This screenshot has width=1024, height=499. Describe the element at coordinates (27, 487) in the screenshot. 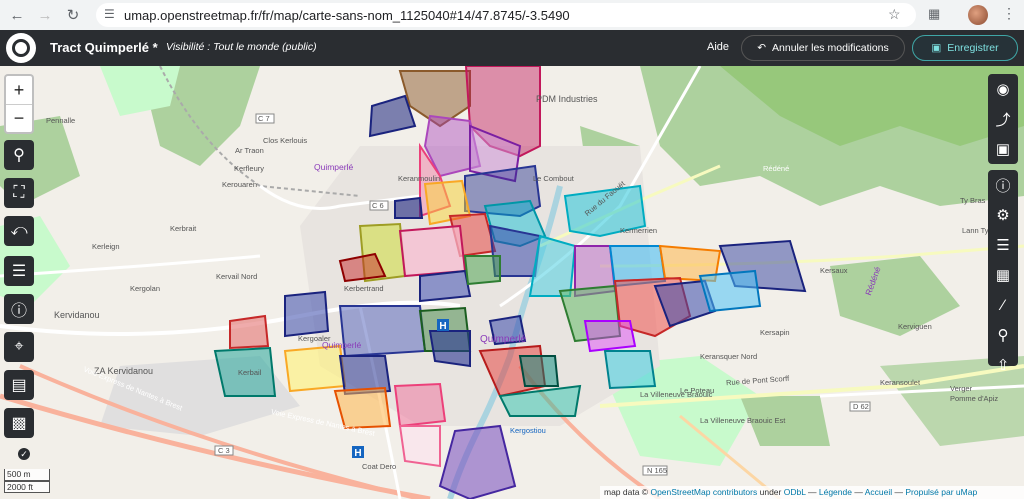

I see `scale-imperial: 2000 ft` at that location.